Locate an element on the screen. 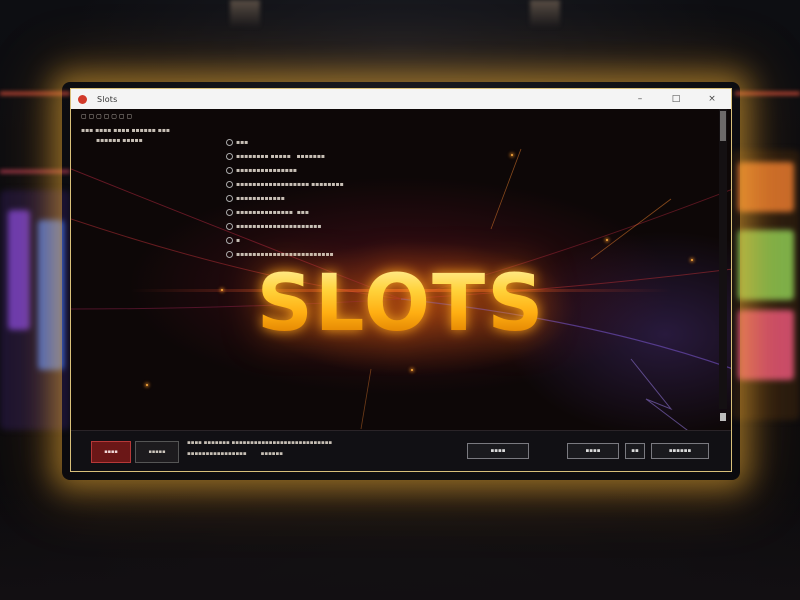 The height and width of the screenshot is (600, 800). list-item: ▪▪▪▪▪▪▪▪▪▪▪▪ is located at coordinates (255, 198).